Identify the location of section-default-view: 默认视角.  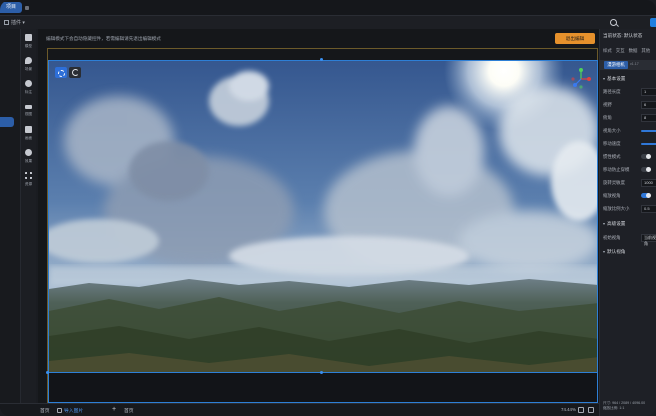
(614, 252).